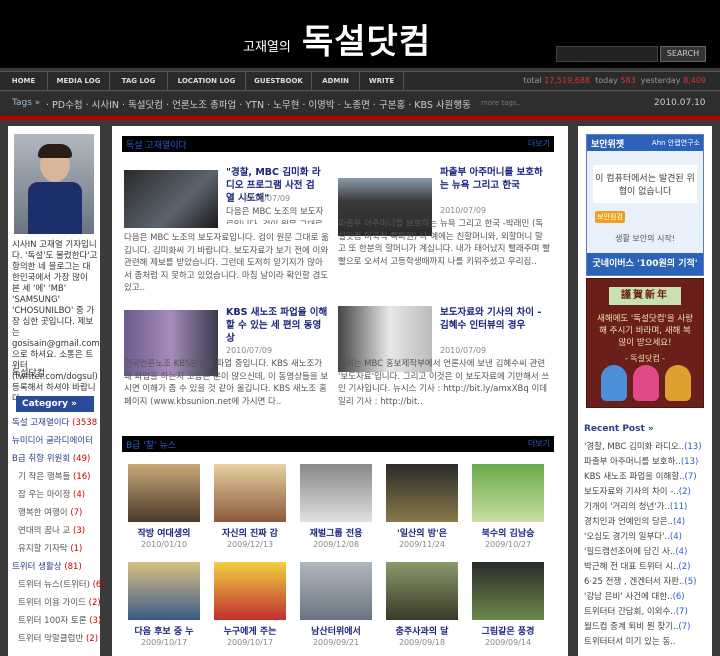 This screenshot has width=720, height=656. Describe the element at coordinates (52, 621) in the screenshot. I see `category-label: 트위터 100자 토론` at that location.